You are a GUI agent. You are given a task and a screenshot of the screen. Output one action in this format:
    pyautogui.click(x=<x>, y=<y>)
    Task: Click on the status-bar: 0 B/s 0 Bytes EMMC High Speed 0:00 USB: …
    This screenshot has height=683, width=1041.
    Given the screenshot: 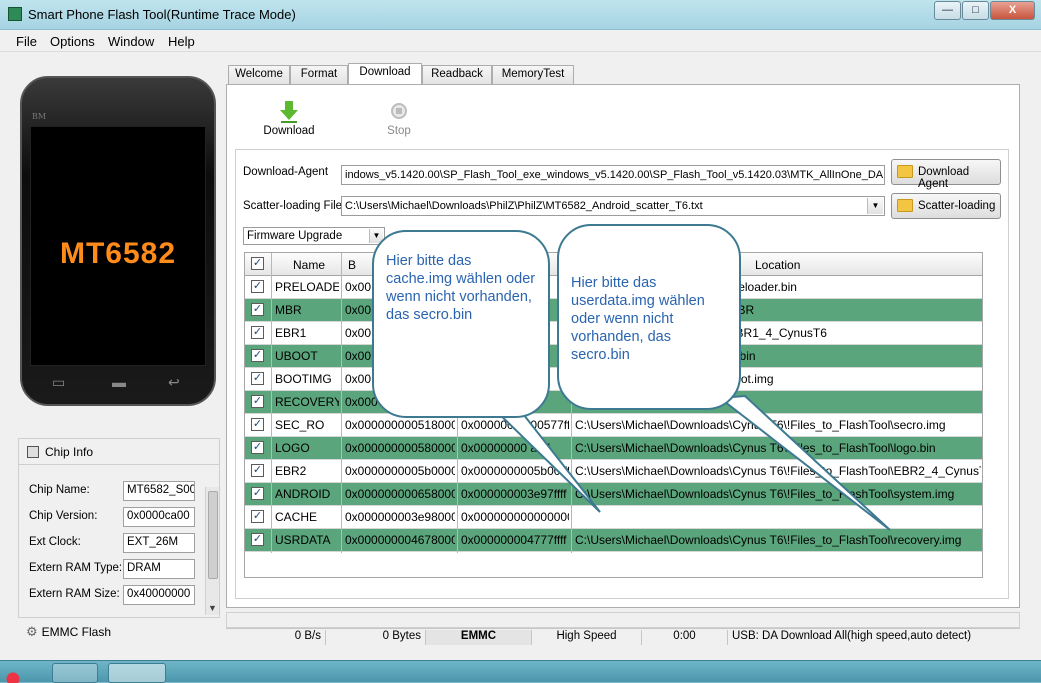 What is the action you would take?
    pyautogui.click(x=623, y=636)
    